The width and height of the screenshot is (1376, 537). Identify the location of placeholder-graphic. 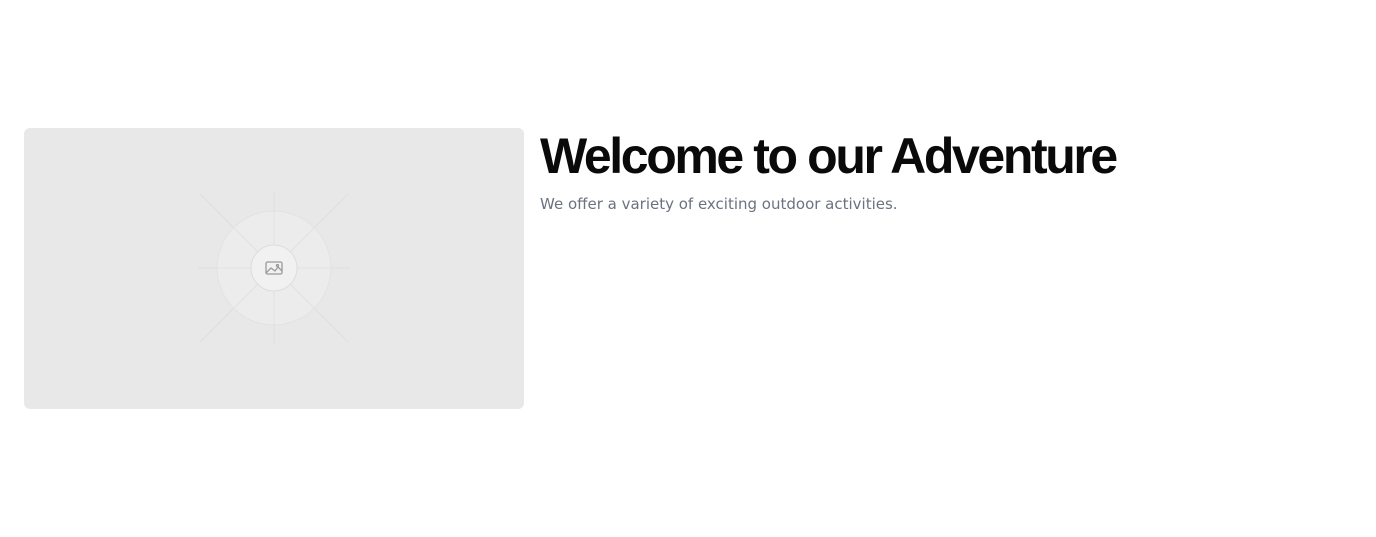
(274, 268).